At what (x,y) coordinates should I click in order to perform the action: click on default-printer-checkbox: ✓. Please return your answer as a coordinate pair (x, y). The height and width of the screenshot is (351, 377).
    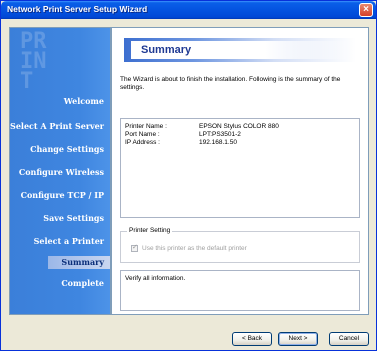
    Looking at the image, I should click on (134, 248).